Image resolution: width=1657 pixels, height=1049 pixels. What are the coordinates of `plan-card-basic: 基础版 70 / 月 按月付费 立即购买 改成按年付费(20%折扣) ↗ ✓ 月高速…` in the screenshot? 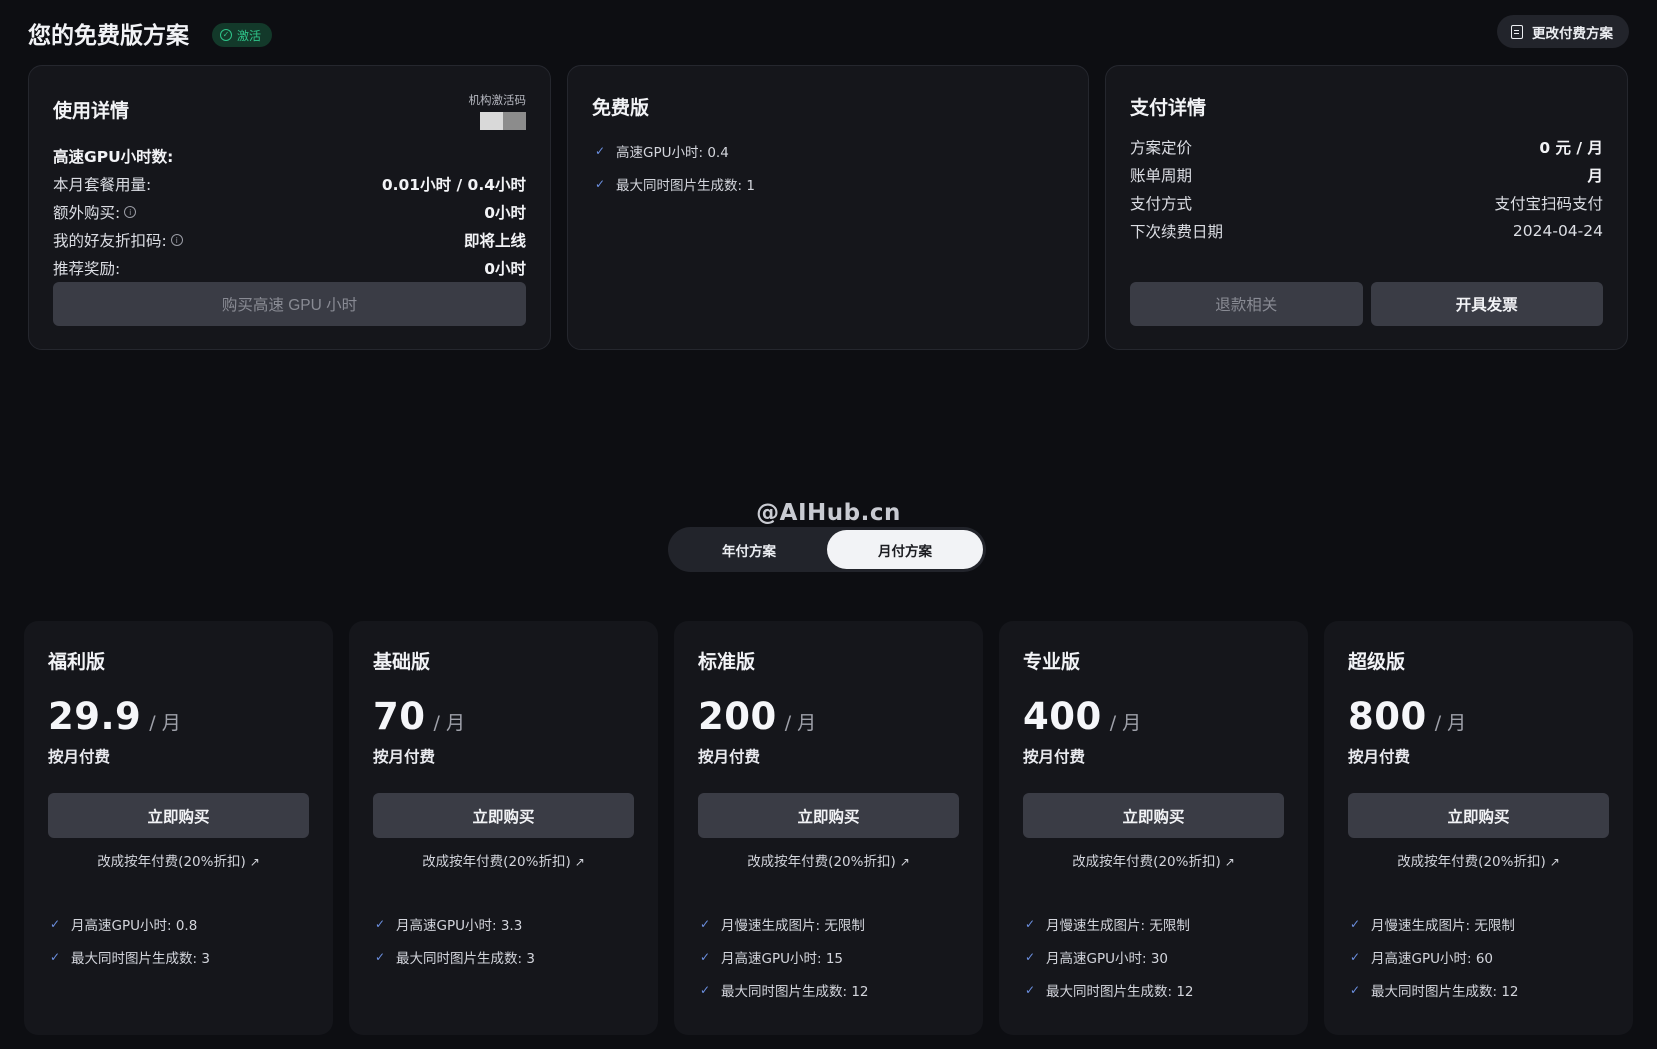 It's located at (503, 828).